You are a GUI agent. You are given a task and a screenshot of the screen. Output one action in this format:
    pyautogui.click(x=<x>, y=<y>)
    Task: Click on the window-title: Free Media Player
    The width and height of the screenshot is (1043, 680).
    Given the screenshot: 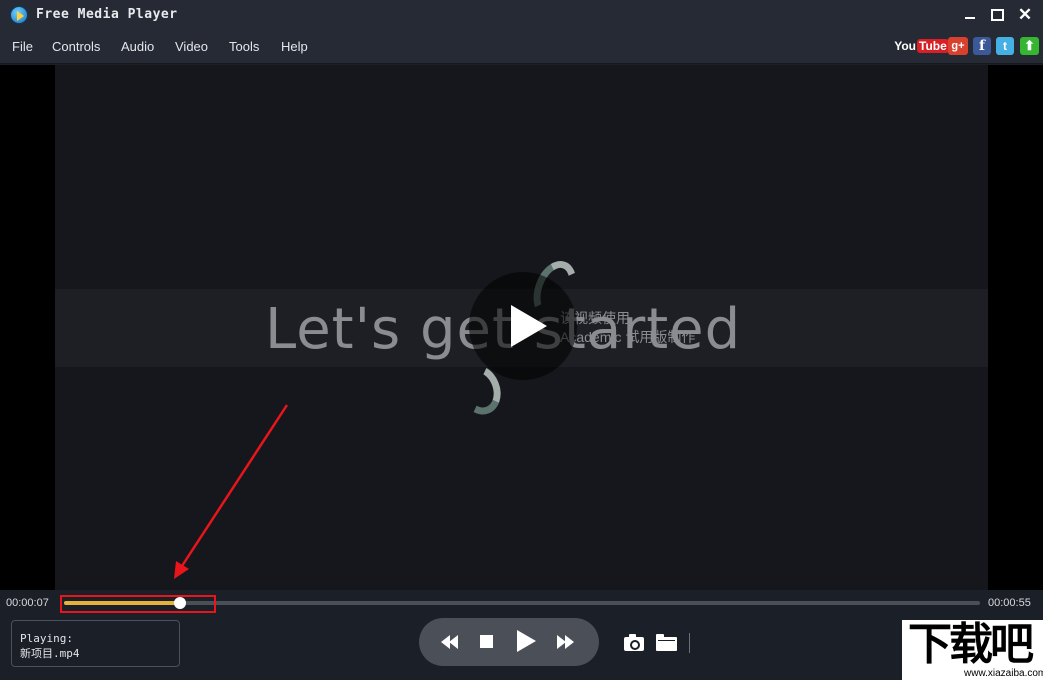 What is the action you would take?
    pyautogui.click(x=107, y=14)
    